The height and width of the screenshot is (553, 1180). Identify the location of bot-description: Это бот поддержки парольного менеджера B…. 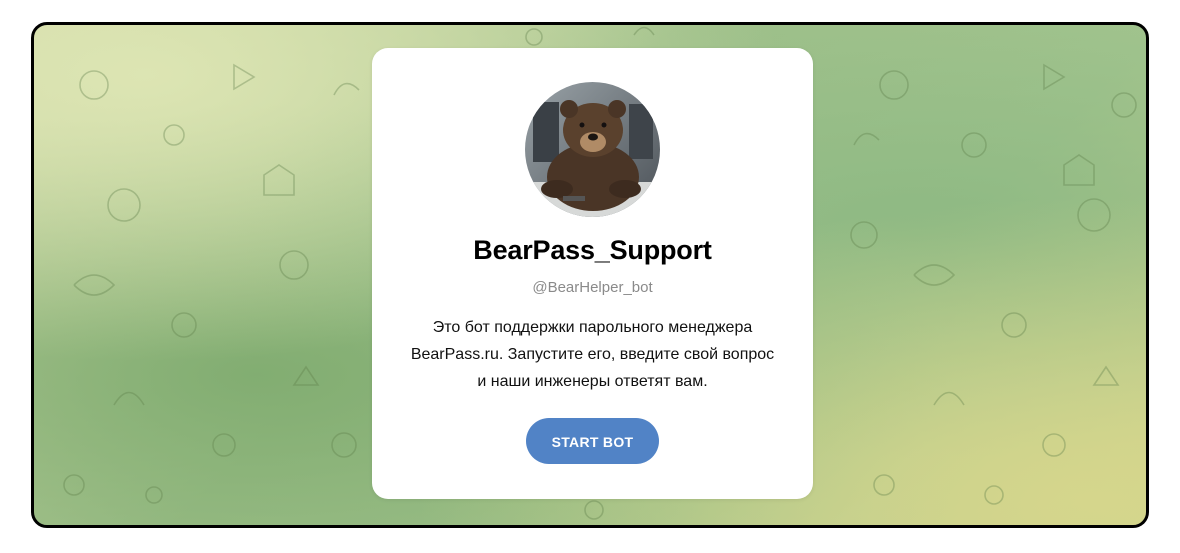
(592, 354).